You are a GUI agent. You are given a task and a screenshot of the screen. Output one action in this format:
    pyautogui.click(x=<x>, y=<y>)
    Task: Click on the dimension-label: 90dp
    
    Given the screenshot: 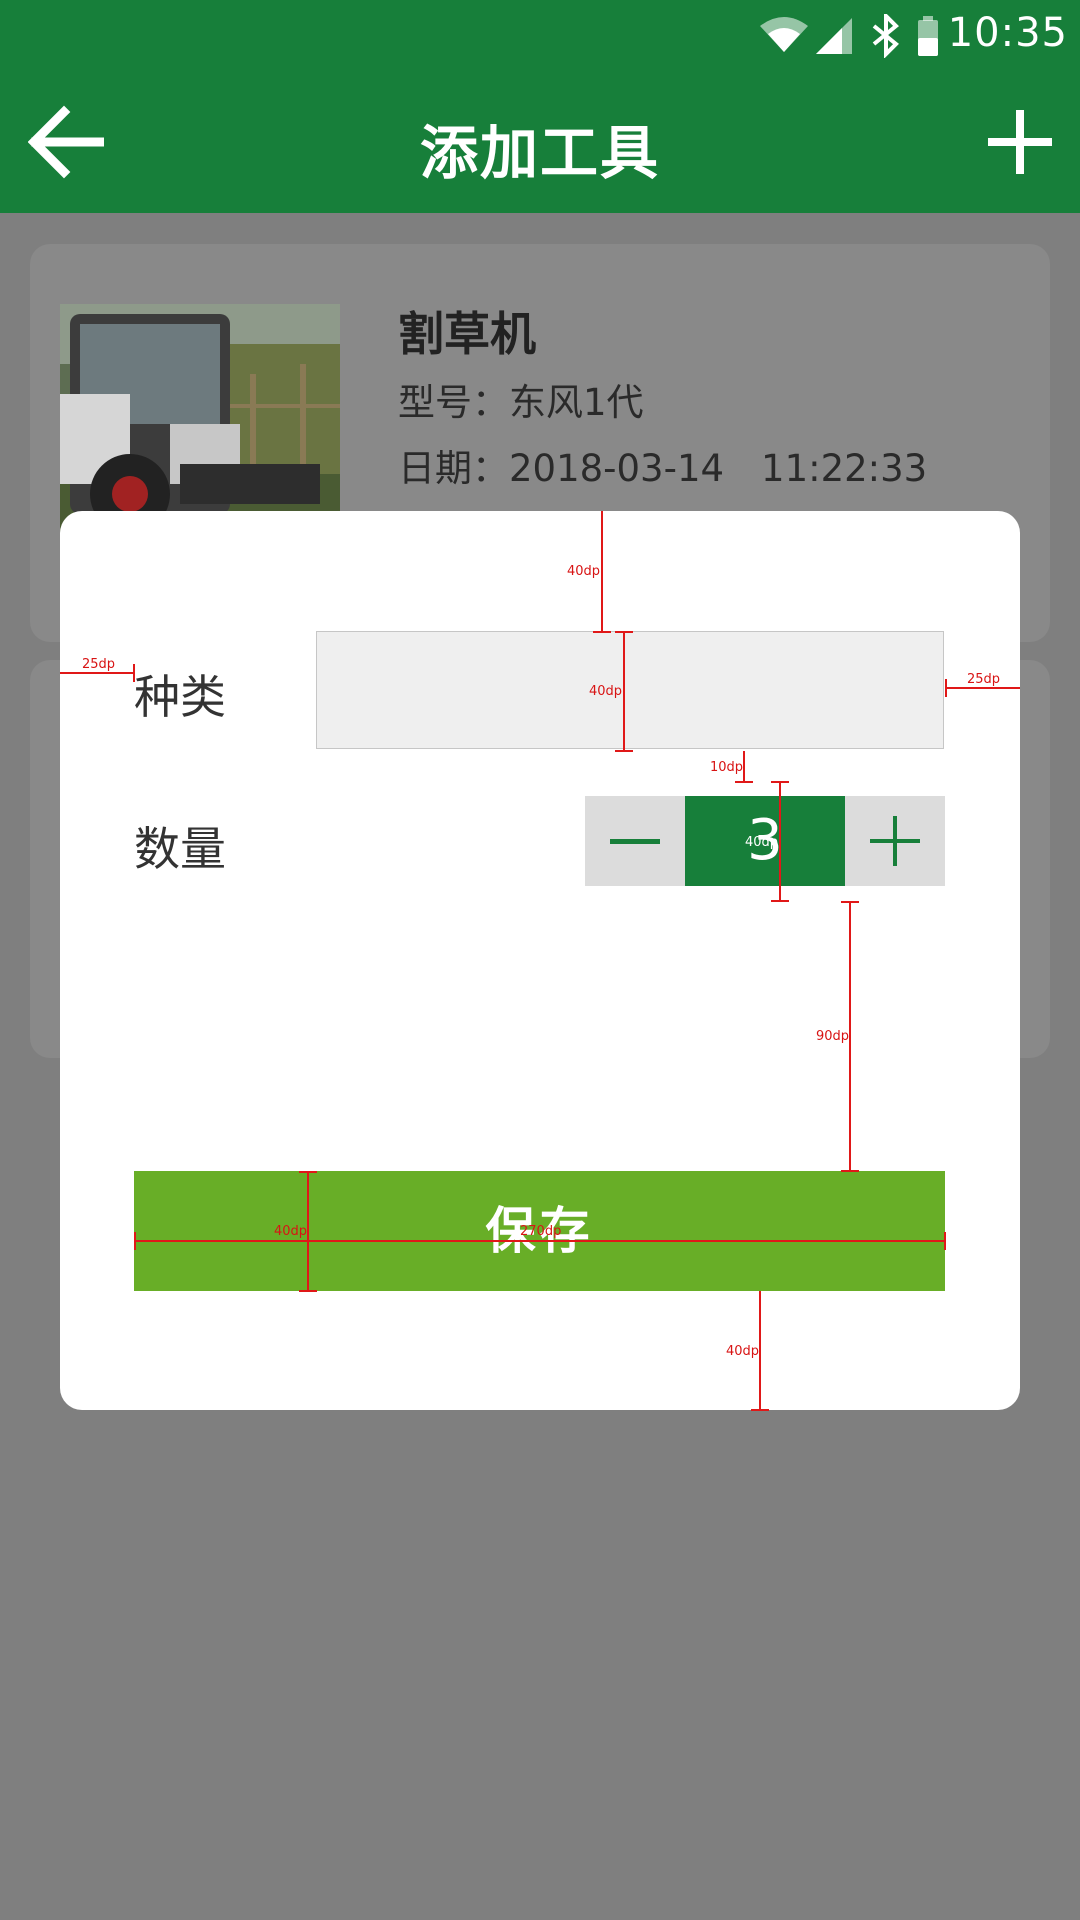 What is the action you would take?
    pyautogui.click(x=833, y=1036)
    